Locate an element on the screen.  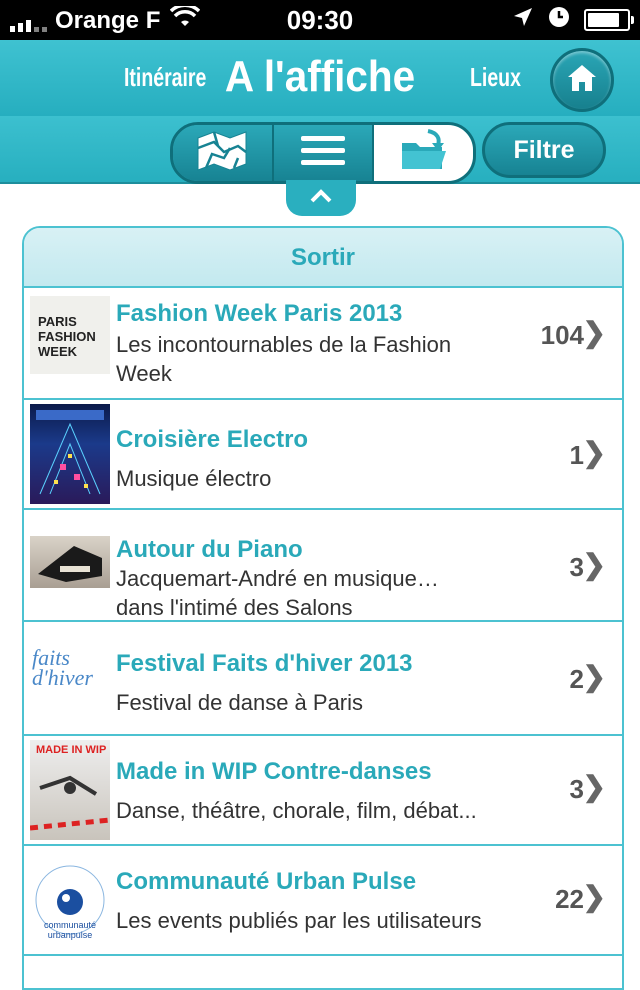
thumbnail-text: communauté urbanpulse is located at coordinates (70, 930).